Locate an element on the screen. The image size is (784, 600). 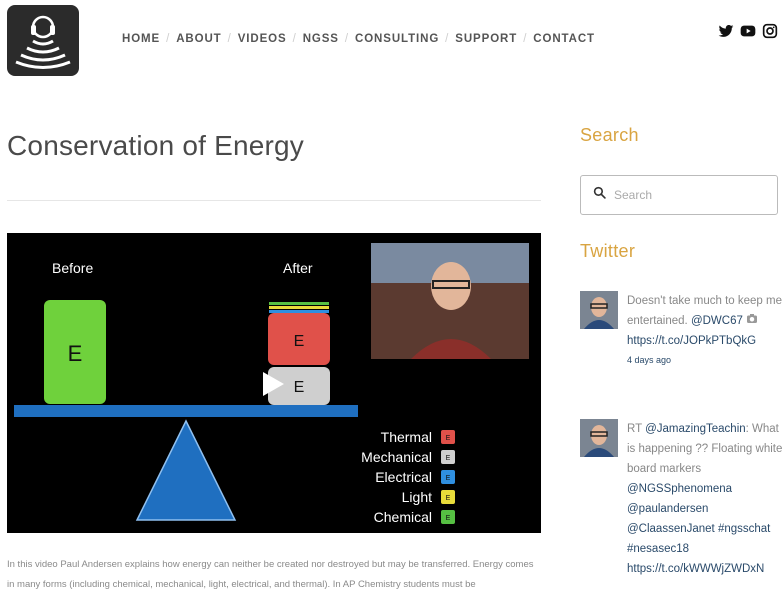
legend-label: Light is located at coordinates (417, 497).